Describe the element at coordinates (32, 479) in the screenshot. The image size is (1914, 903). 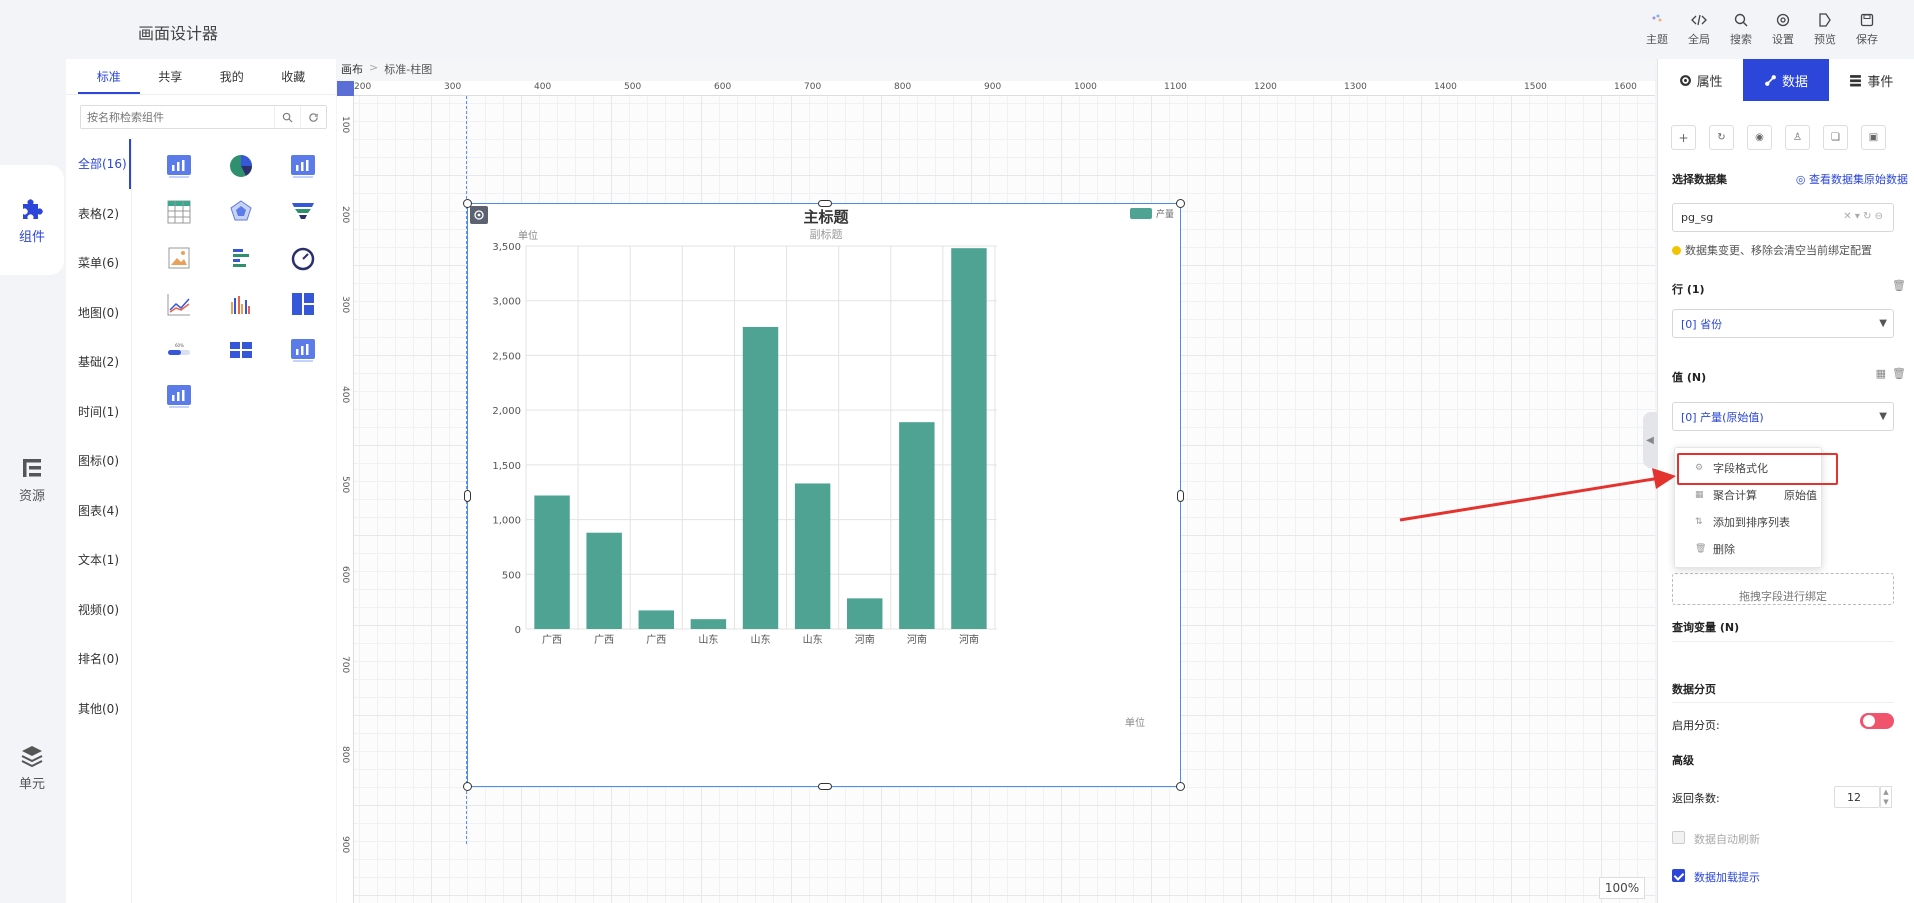
I see `nav-resources: 资源` at that location.